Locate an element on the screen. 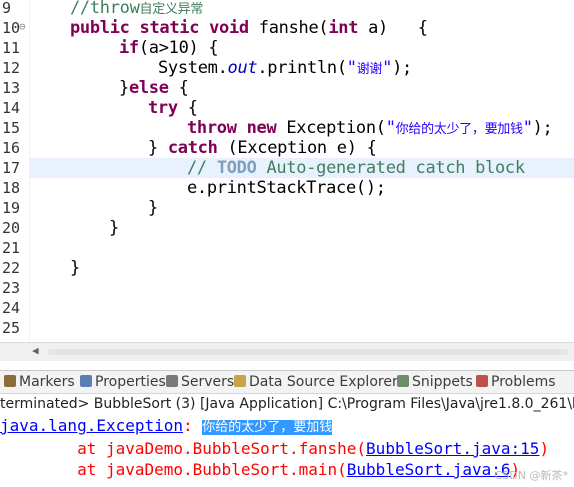 The width and height of the screenshot is (574, 487). stack-trace-link-1: BubbleSort.java:15 is located at coordinates (452, 448).